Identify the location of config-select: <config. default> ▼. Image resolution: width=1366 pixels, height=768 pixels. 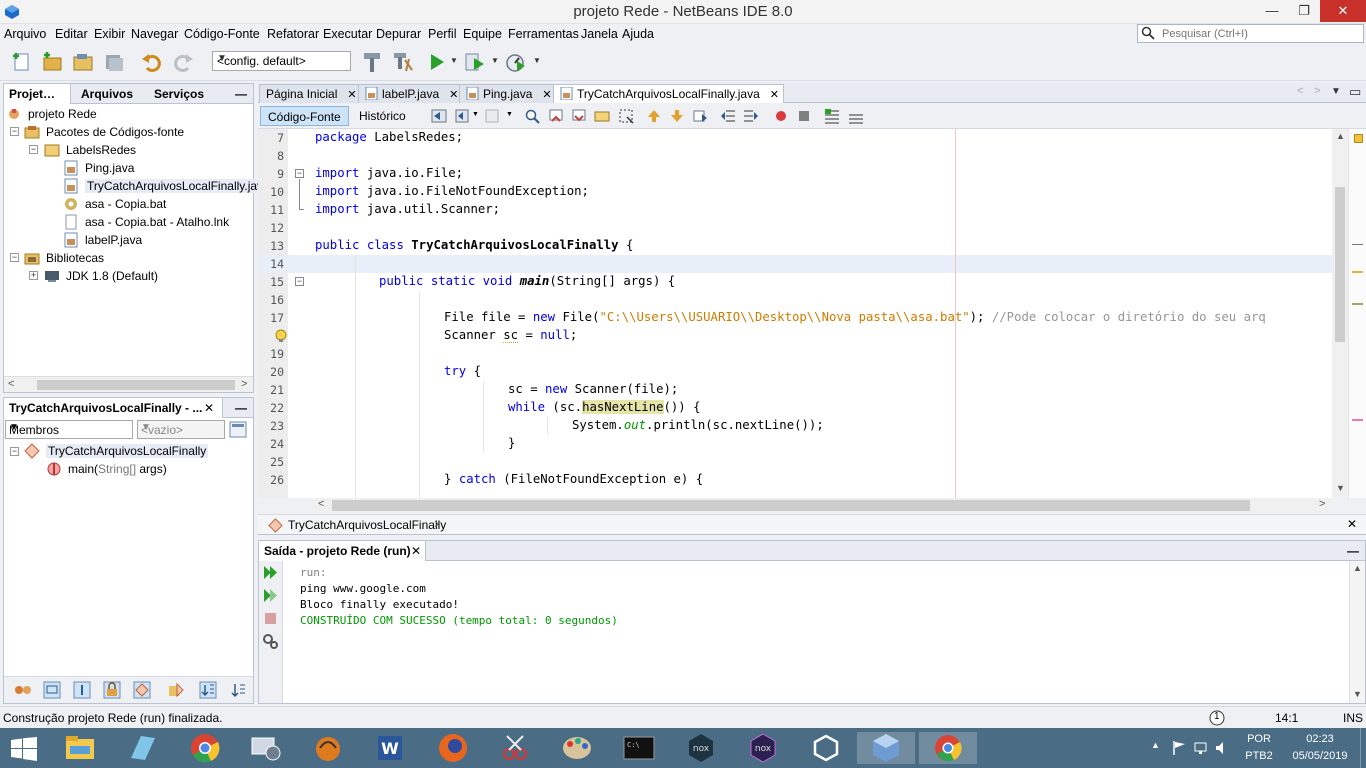
(281, 61).